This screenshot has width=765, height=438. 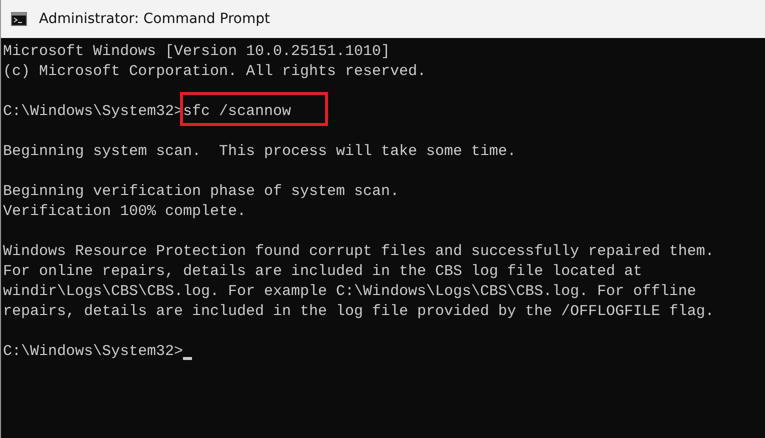 I want to click on console-text: windir\Logs\CBS\CBS.log. For example C:\Windows\Logs\CBS\CBS.log. For offline, so click(x=349, y=292).